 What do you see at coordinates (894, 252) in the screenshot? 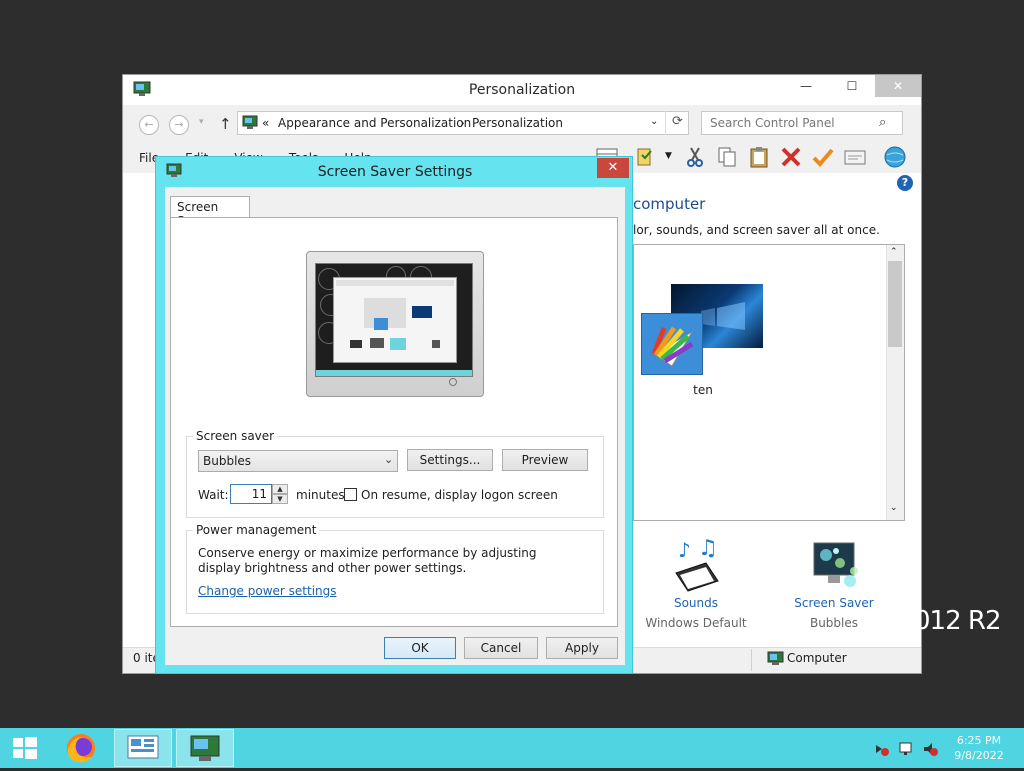
I see `scroll-up-icon: ⌃` at bounding box center [894, 252].